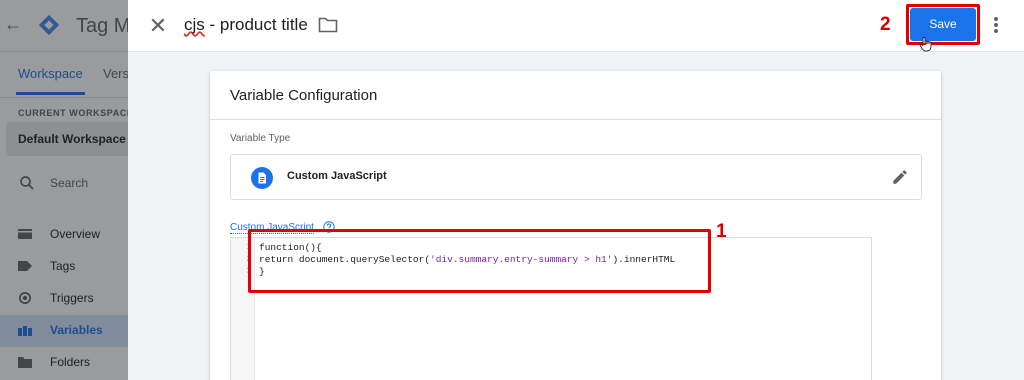 The width and height of the screenshot is (1024, 380). Describe the element at coordinates (260, 138) in the screenshot. I see `variable-type-label: Variable Type` at that location.